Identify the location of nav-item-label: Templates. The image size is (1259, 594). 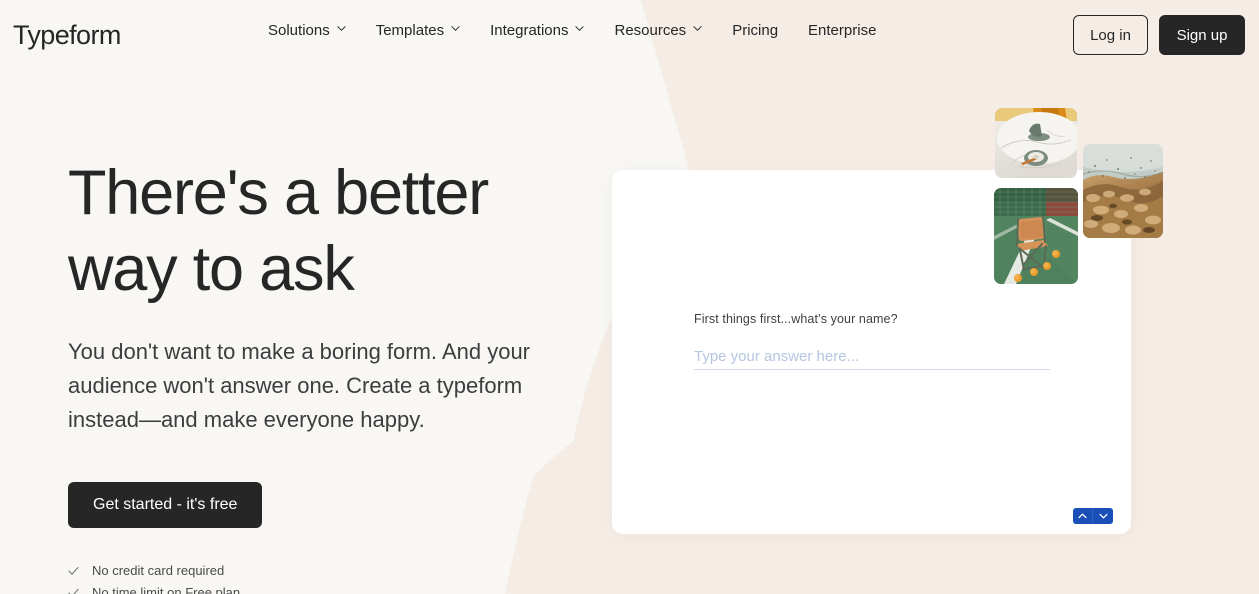
(410, 30).